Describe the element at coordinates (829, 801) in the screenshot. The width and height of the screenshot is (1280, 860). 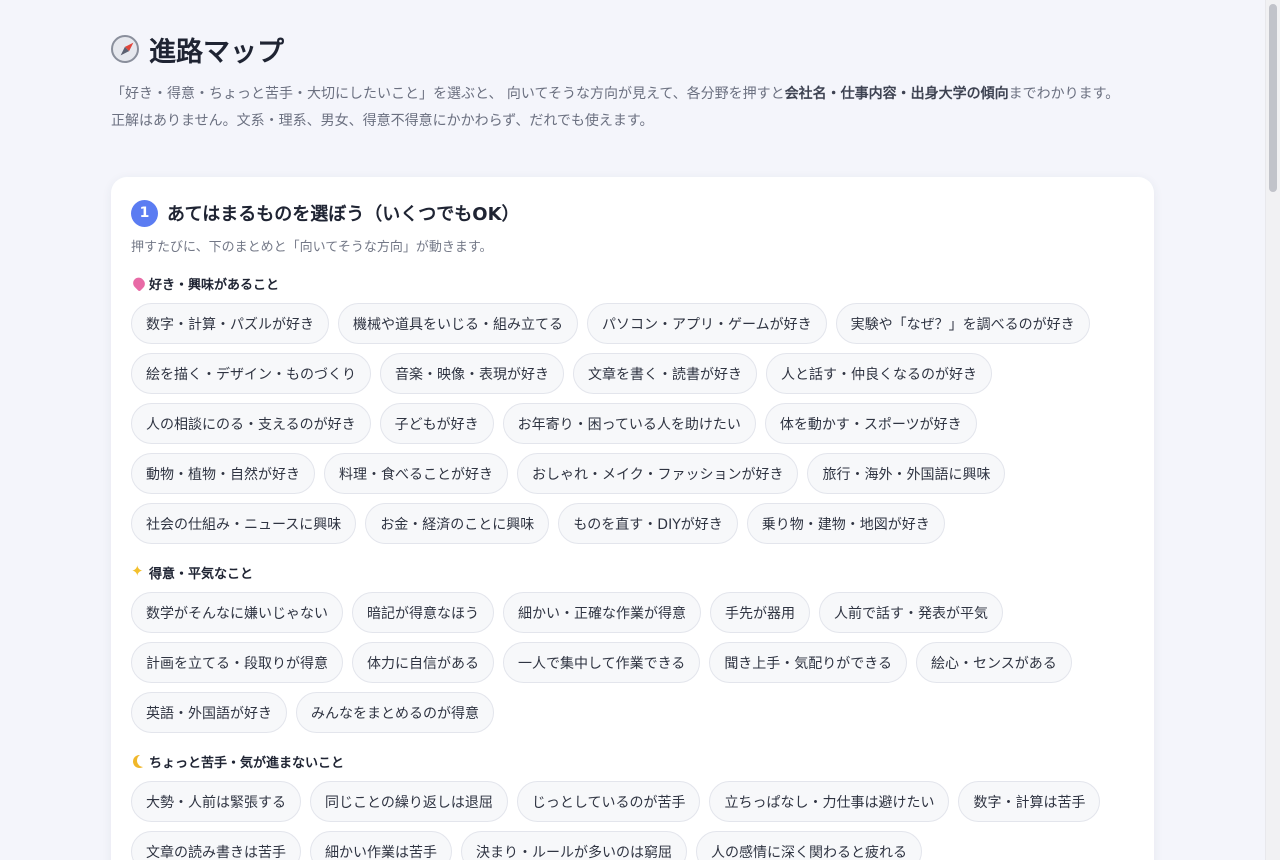
I see `option-chip: 立ちっぱなし・力仕事は避けたい` at that location.